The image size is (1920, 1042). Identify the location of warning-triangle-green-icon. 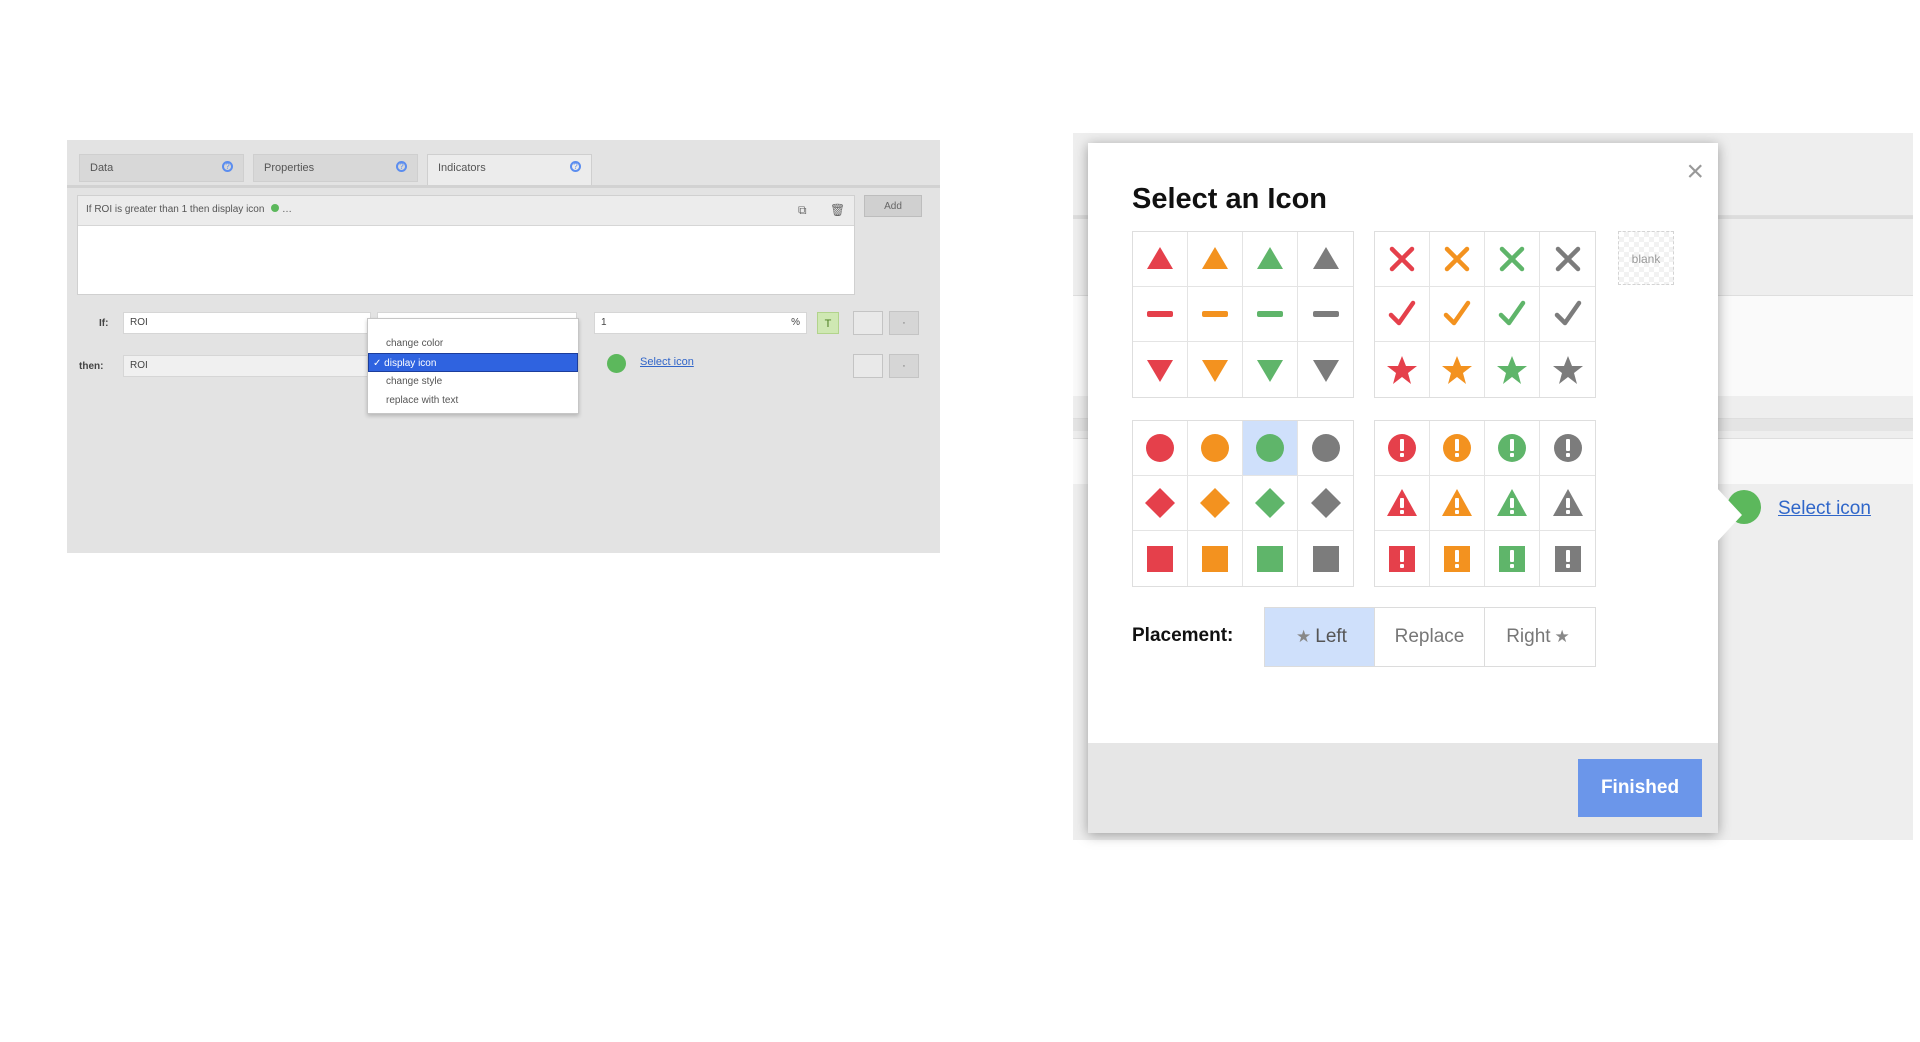
(1512, 503).